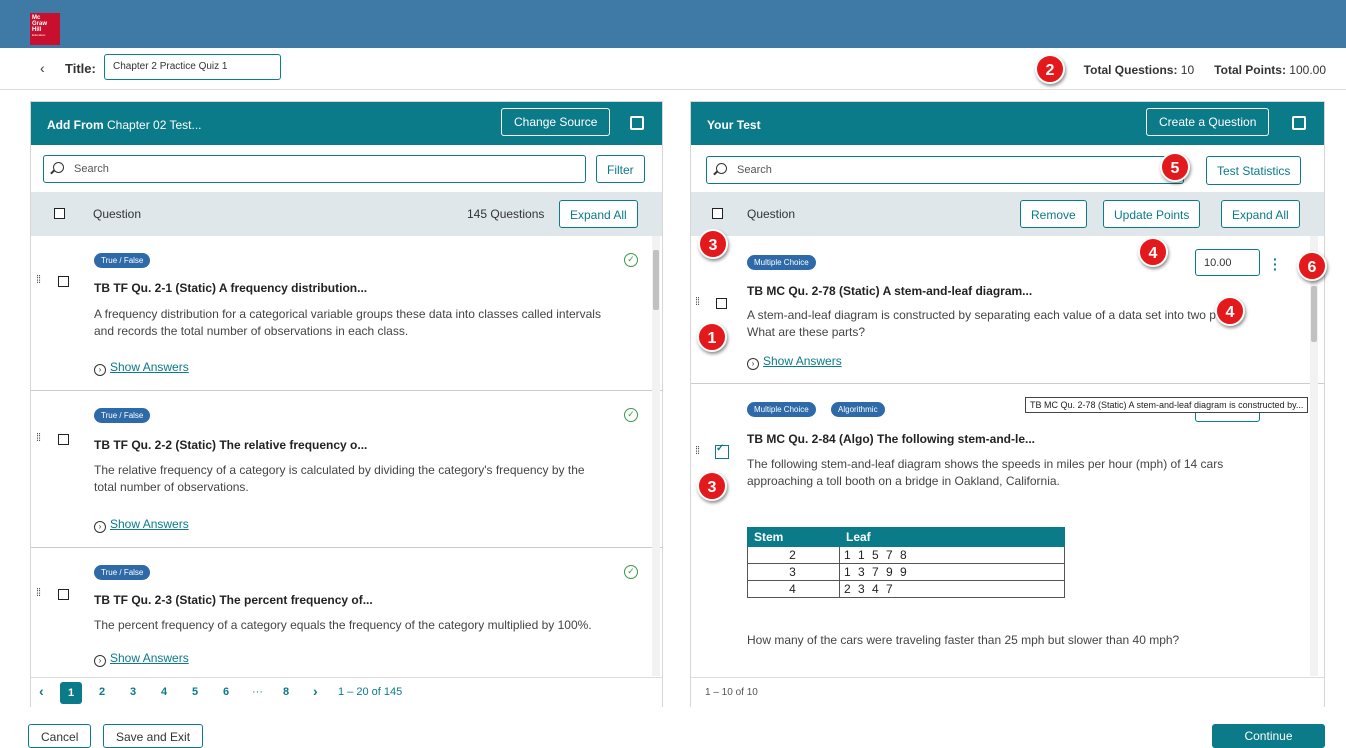 This screenshot has height=748, width=1346. Describe the element at coordinates (793, 572) in the screenshot. I see `stem-cell: 3` at that location.